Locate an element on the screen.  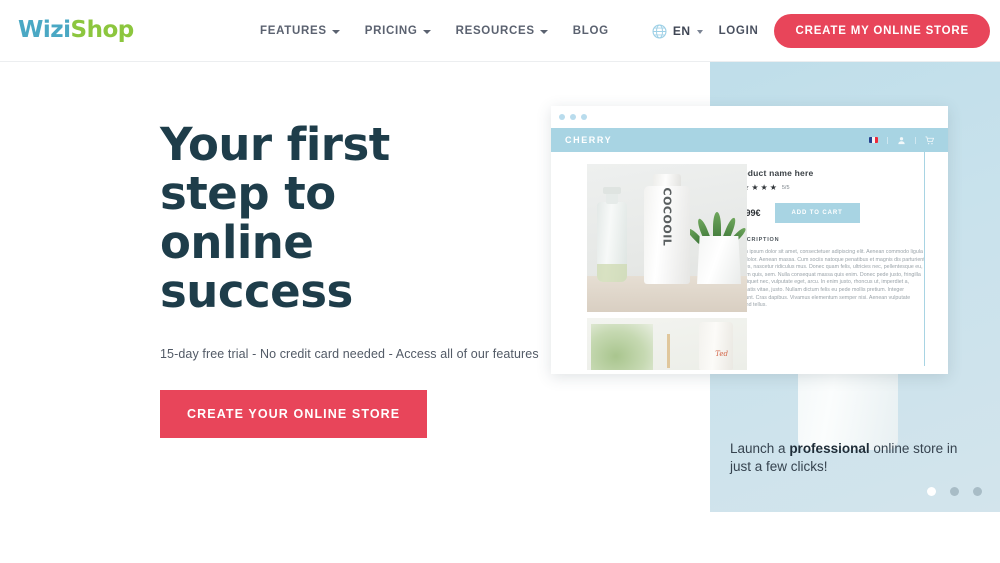
banner-prefix: Launch a is located at coordinates (760, 448).